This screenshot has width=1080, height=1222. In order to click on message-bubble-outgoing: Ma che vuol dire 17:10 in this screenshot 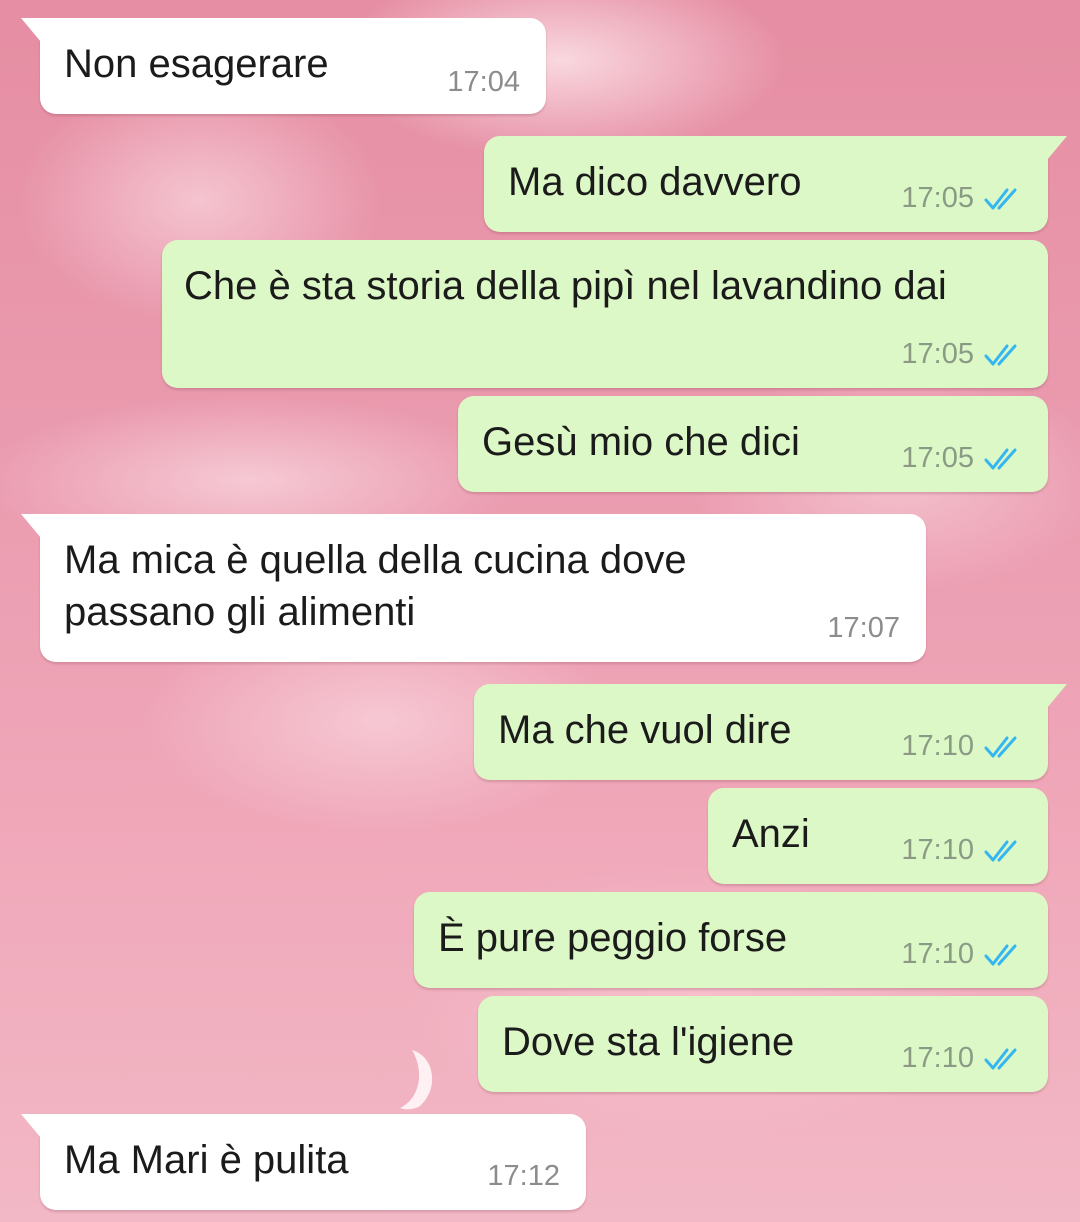, I will do `click(770, 732)`.